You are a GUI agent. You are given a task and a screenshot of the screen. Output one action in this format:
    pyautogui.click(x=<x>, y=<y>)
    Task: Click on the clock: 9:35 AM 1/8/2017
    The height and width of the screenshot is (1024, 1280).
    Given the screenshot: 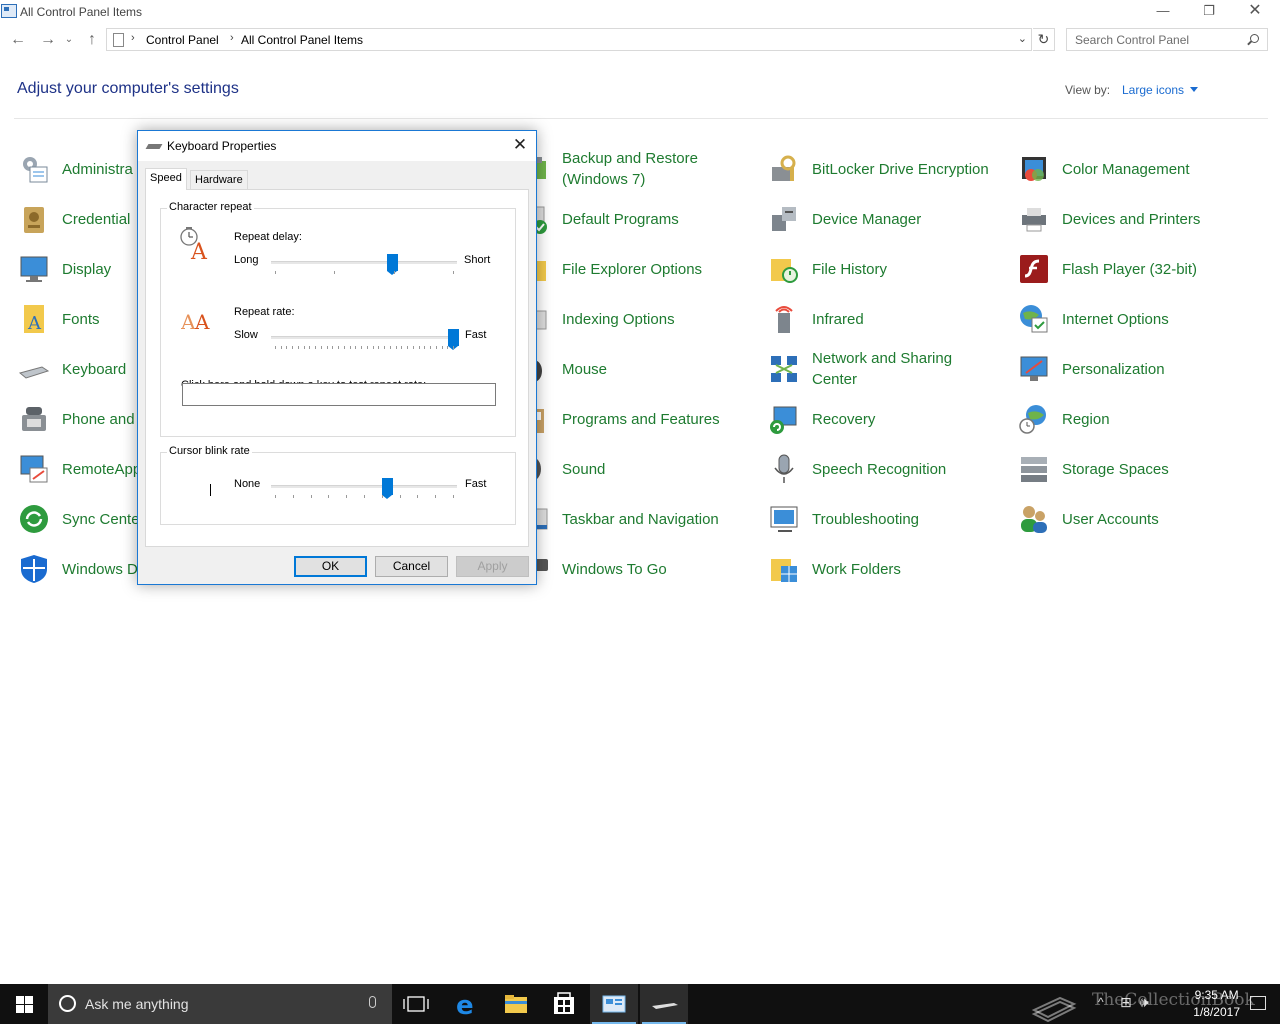 What is the action you would take?
    pyautogui.click(x=1216, y=1004)
    